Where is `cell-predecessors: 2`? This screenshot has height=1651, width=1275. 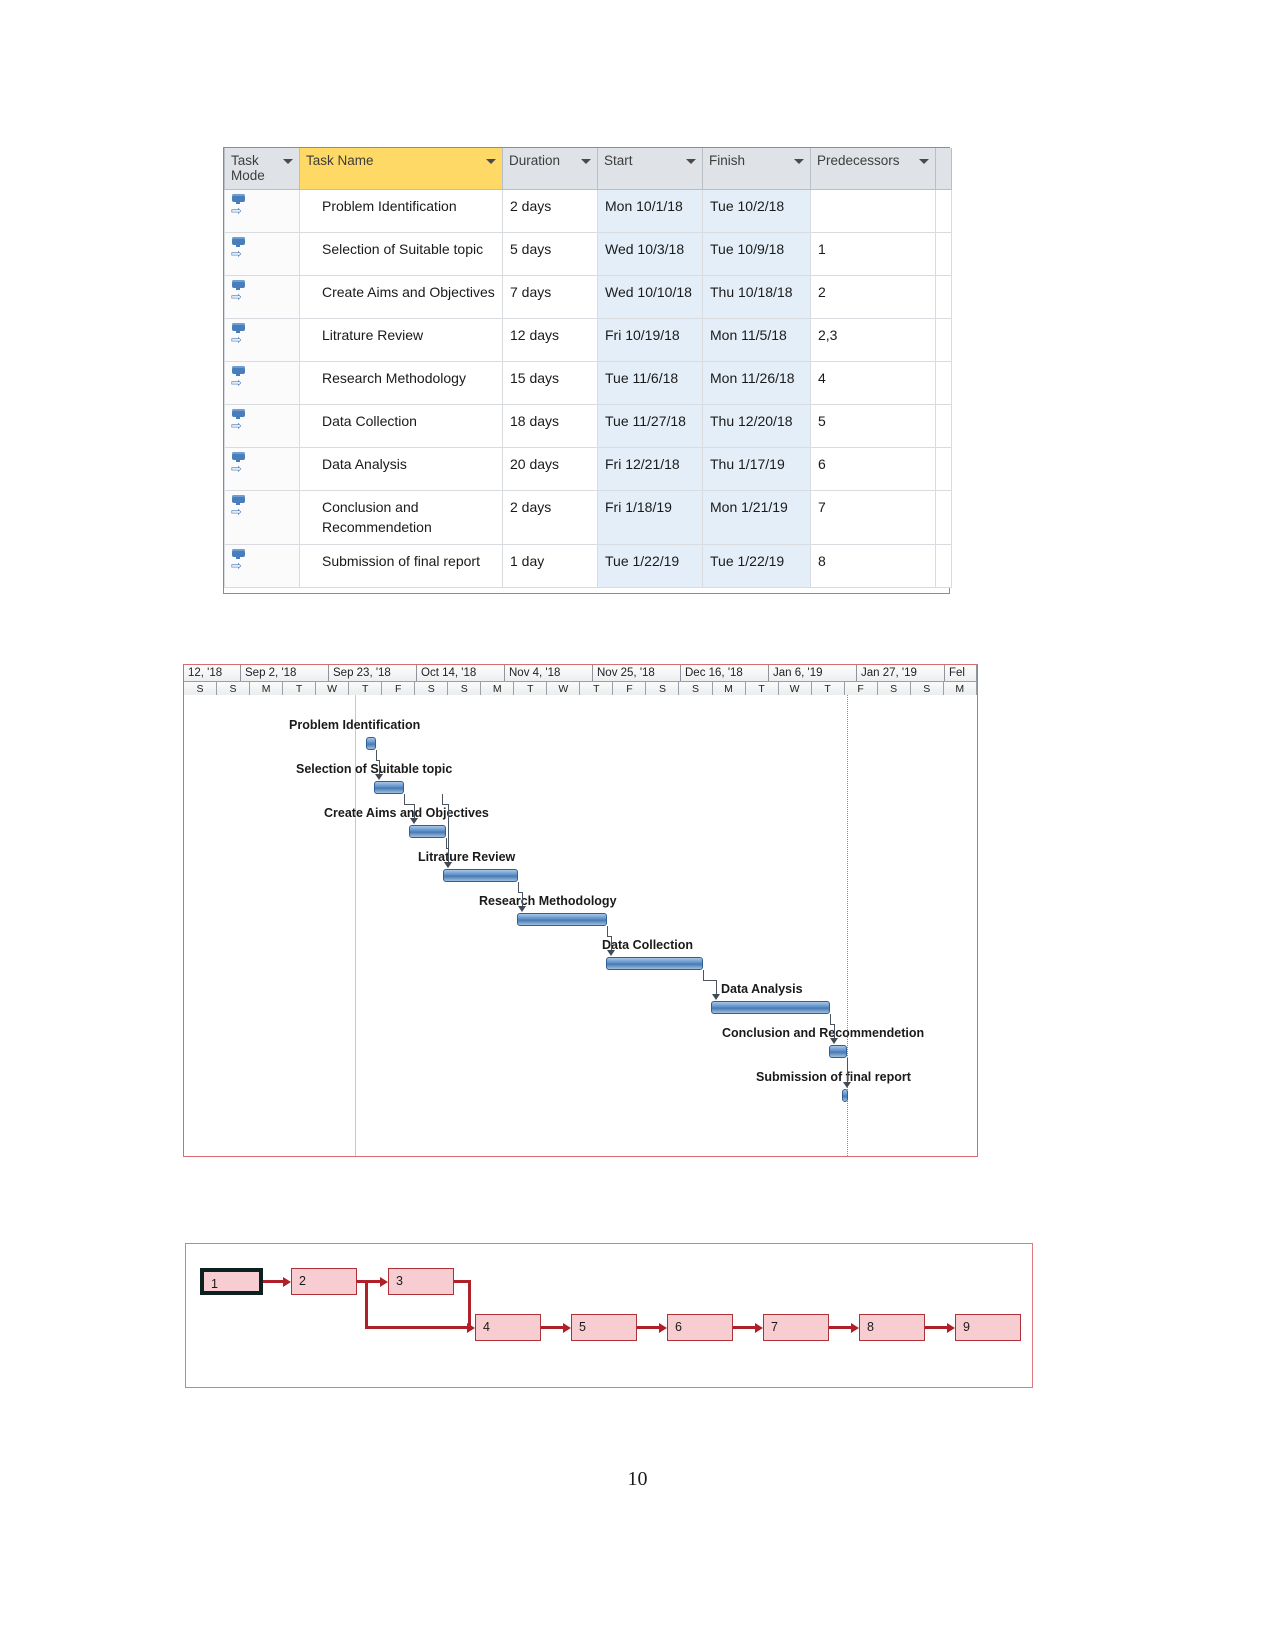 cell-predecessors: 2 is located at coordinates (873, 297).